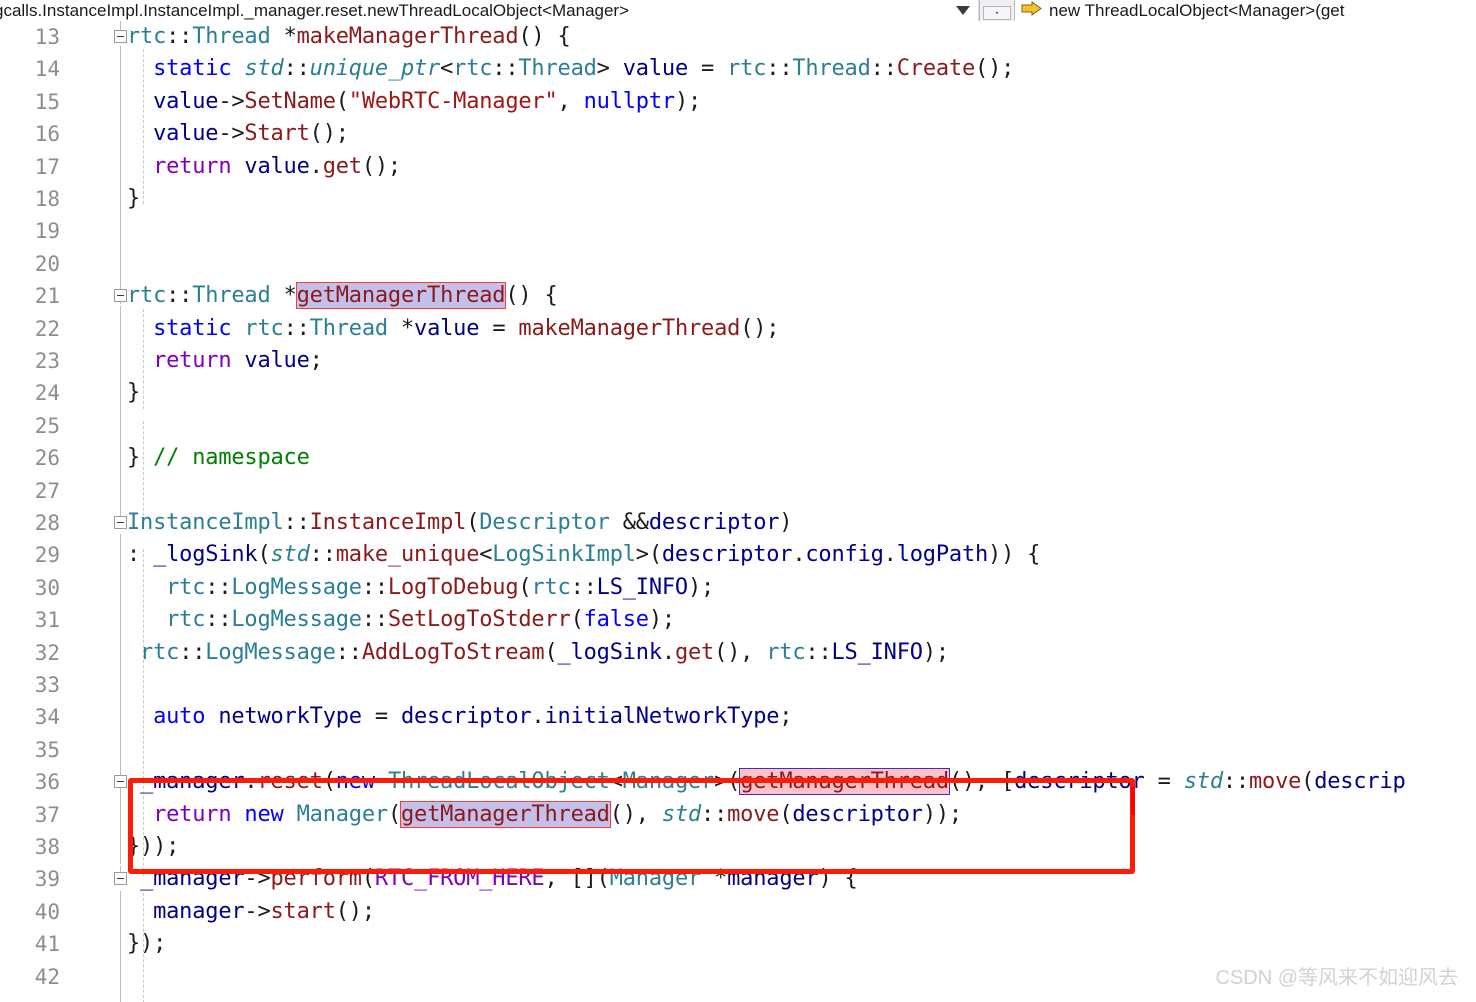  Describe the element at coordinates (47, 749) in the screenshot. I see `line-number: 35` at that location.